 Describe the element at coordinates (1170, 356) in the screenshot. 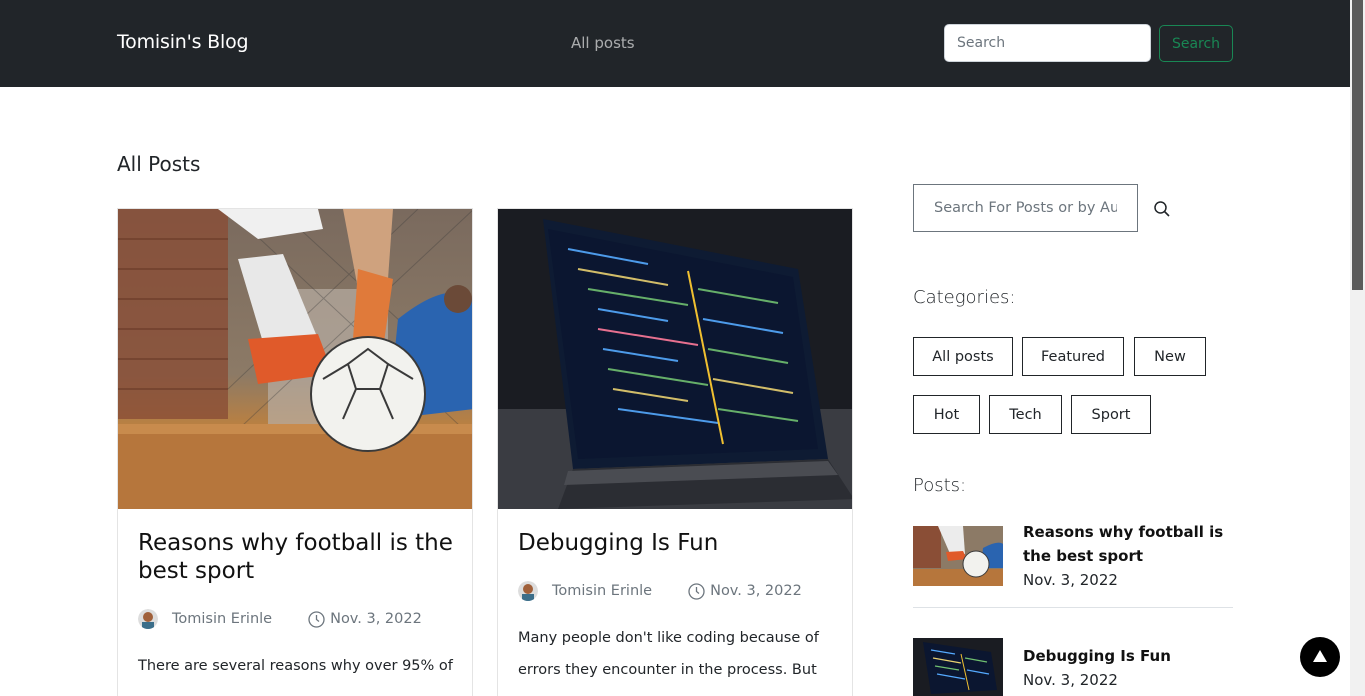

I see `category-new: New` at that location.